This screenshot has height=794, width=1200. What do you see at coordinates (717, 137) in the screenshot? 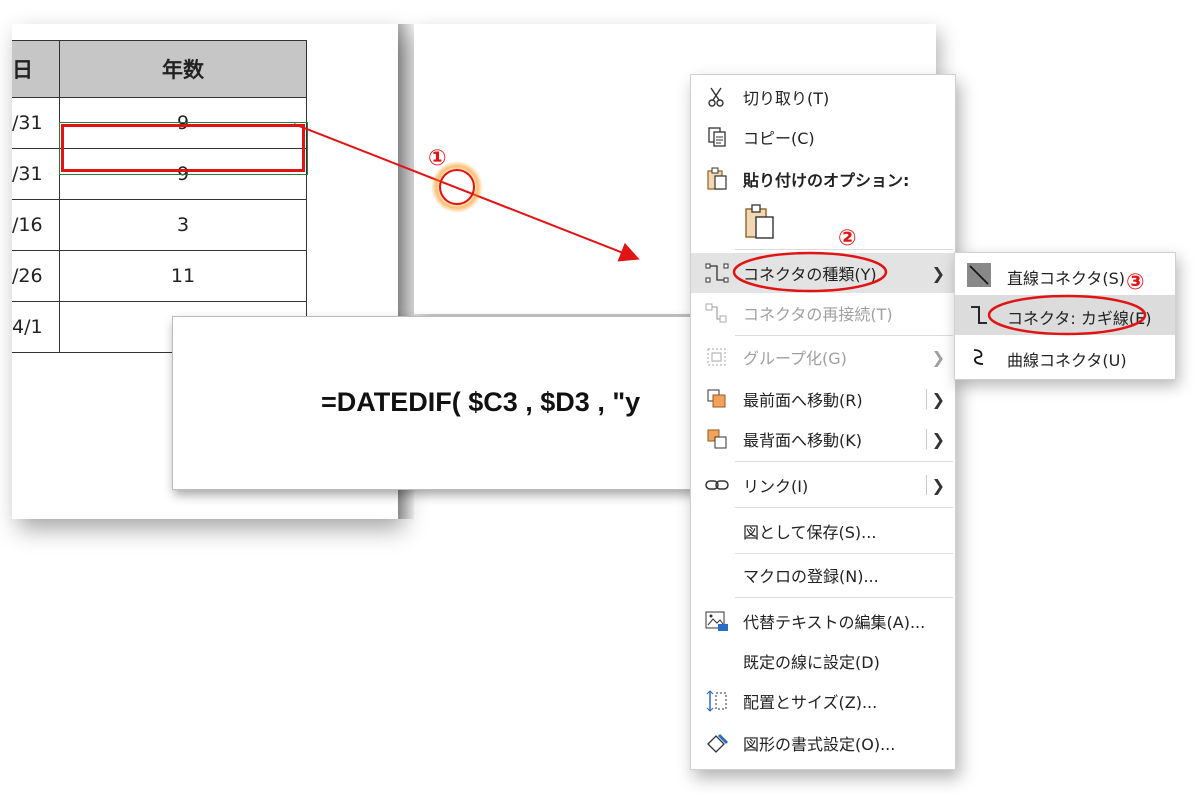
I see `copy-icon` at bounding box center [717, 137].